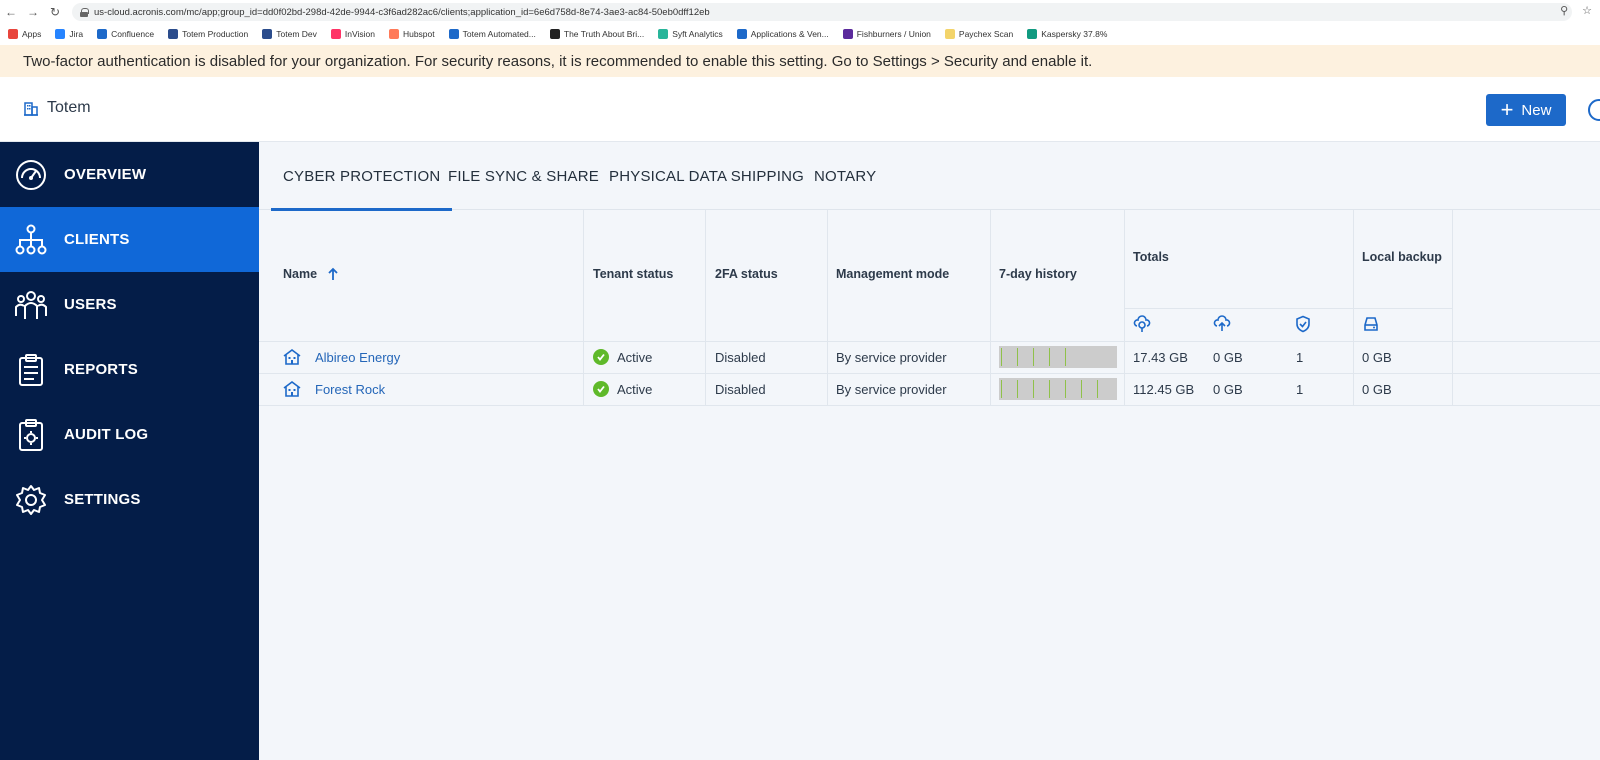 Image resolution: width=1600 pixels, height=760 pixels. Describe the element at coordinates (31, 435) in the screenshot. I see `audit-icon` at that location.